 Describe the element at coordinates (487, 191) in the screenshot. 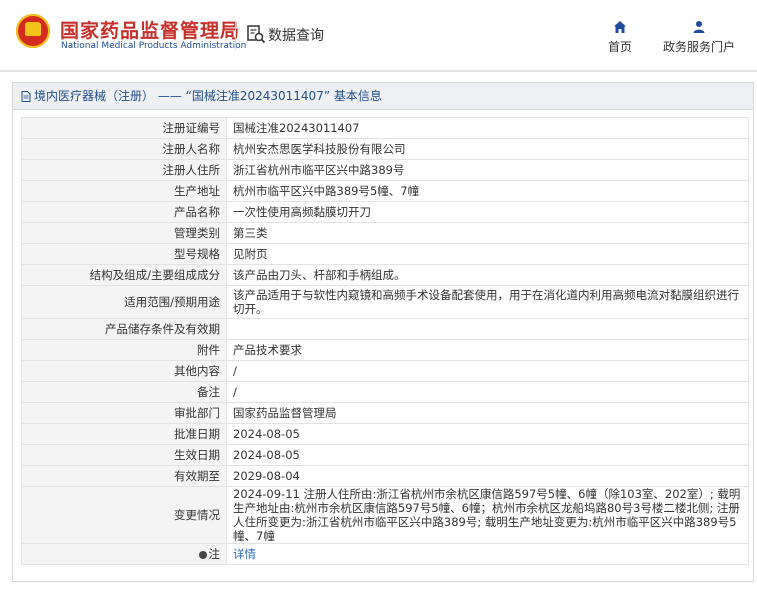

I see `field-value: 杭州市临平区兴中路389号5幢、7幢` at that location.